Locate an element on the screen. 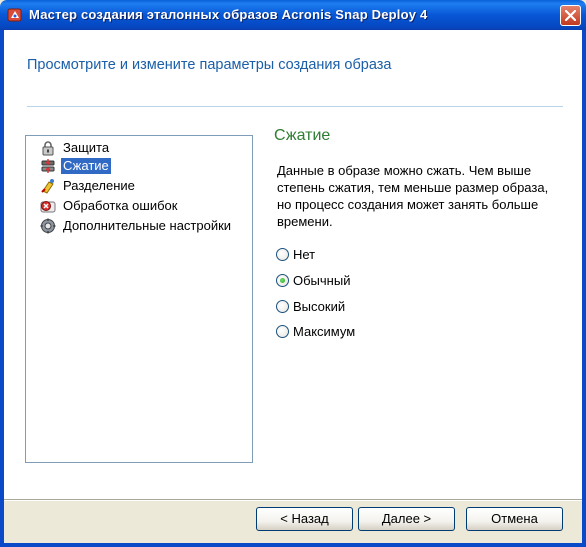  radio-label: Обычный is located at coordinates (322, 280).